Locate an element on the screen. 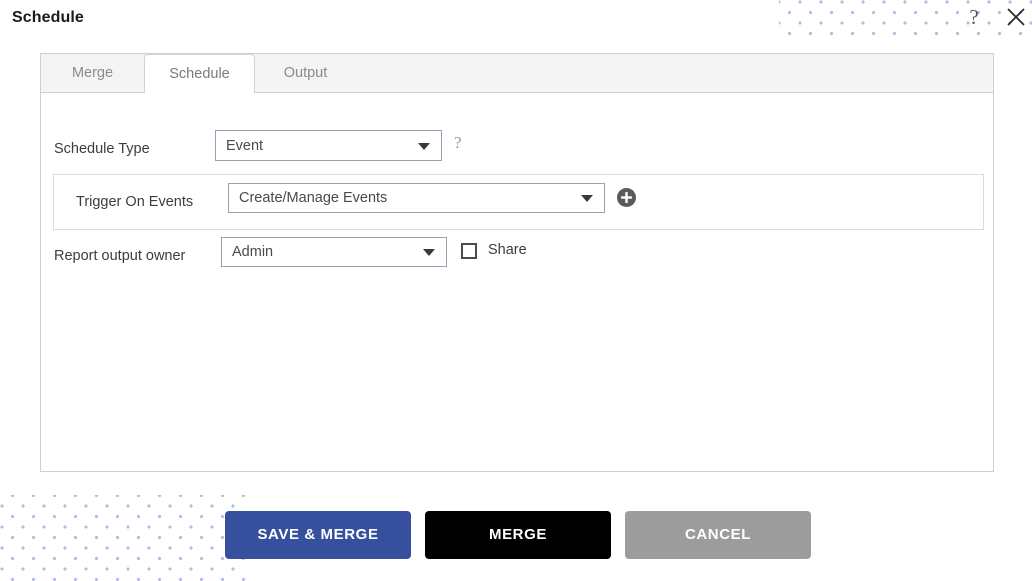 Image resolution: width=1032 pixels, height=581 pixels. tab-output: Output is located at coordinates (305, 73).